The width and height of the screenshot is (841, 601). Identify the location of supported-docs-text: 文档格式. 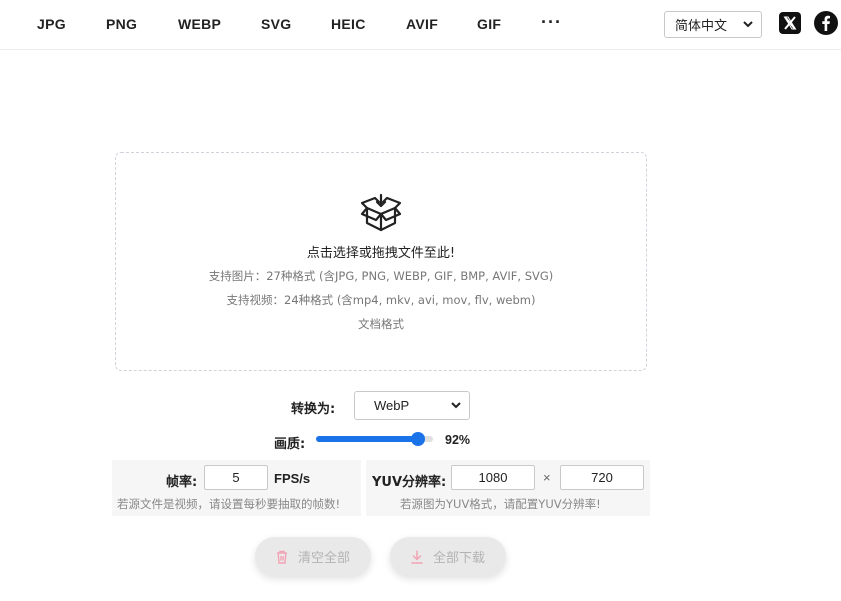
(381, 324).